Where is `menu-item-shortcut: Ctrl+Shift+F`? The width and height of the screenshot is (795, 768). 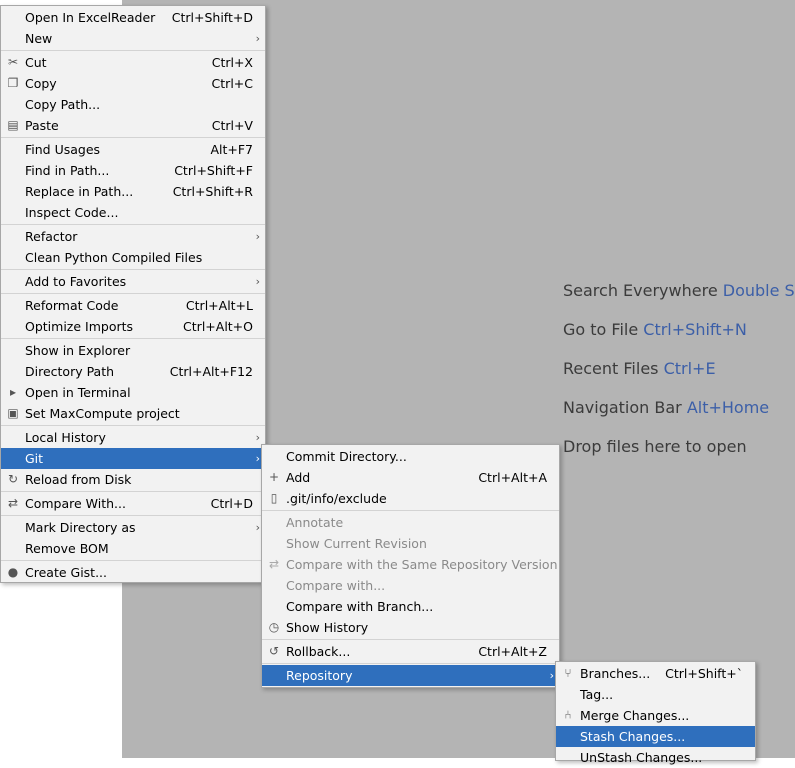 menu-item-shortcut: Ctrl+Shift+F is located at coordinates (213, 170).